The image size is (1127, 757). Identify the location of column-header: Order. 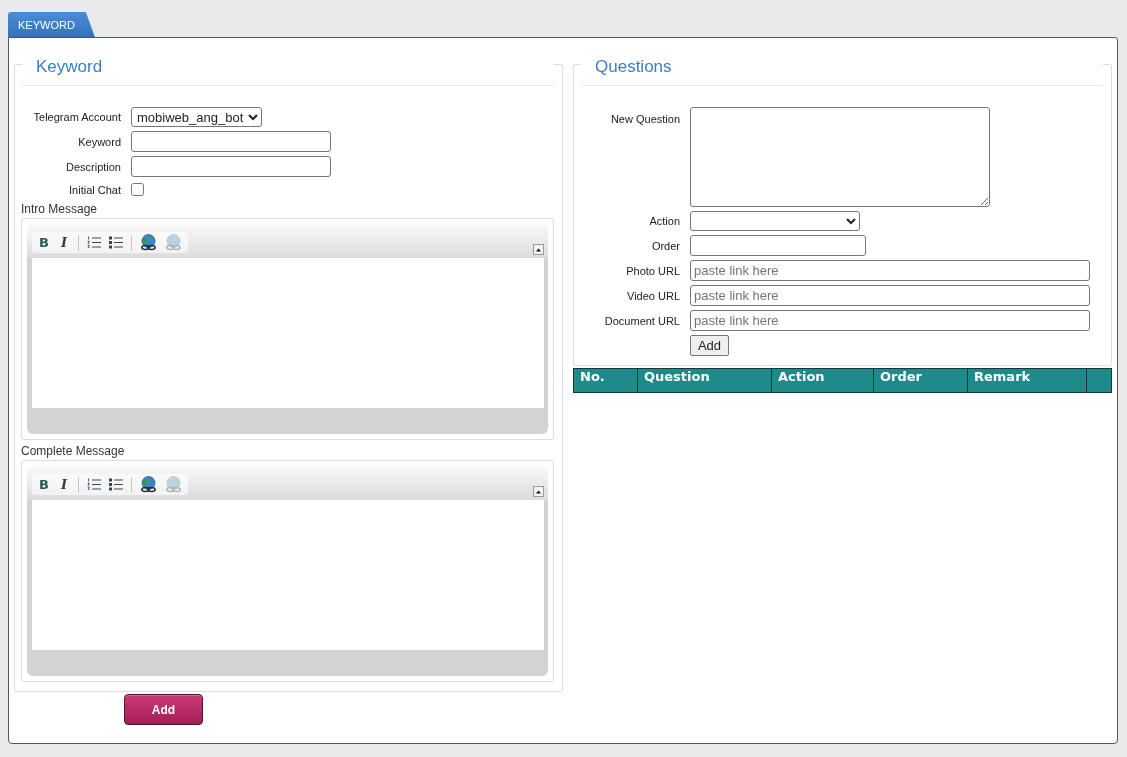
(921, 380).